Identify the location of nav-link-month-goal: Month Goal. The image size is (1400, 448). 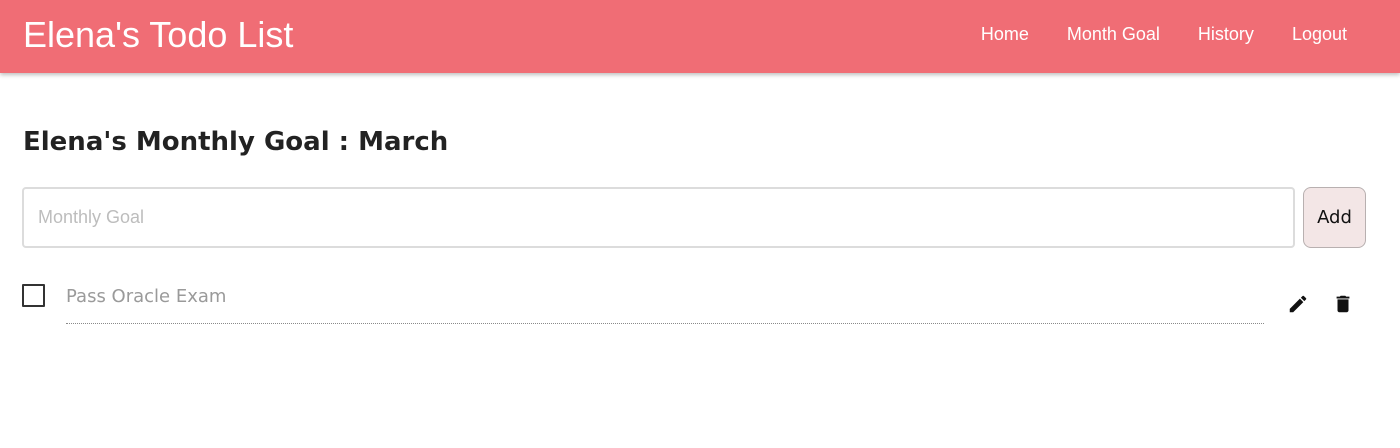
(1113, 34).